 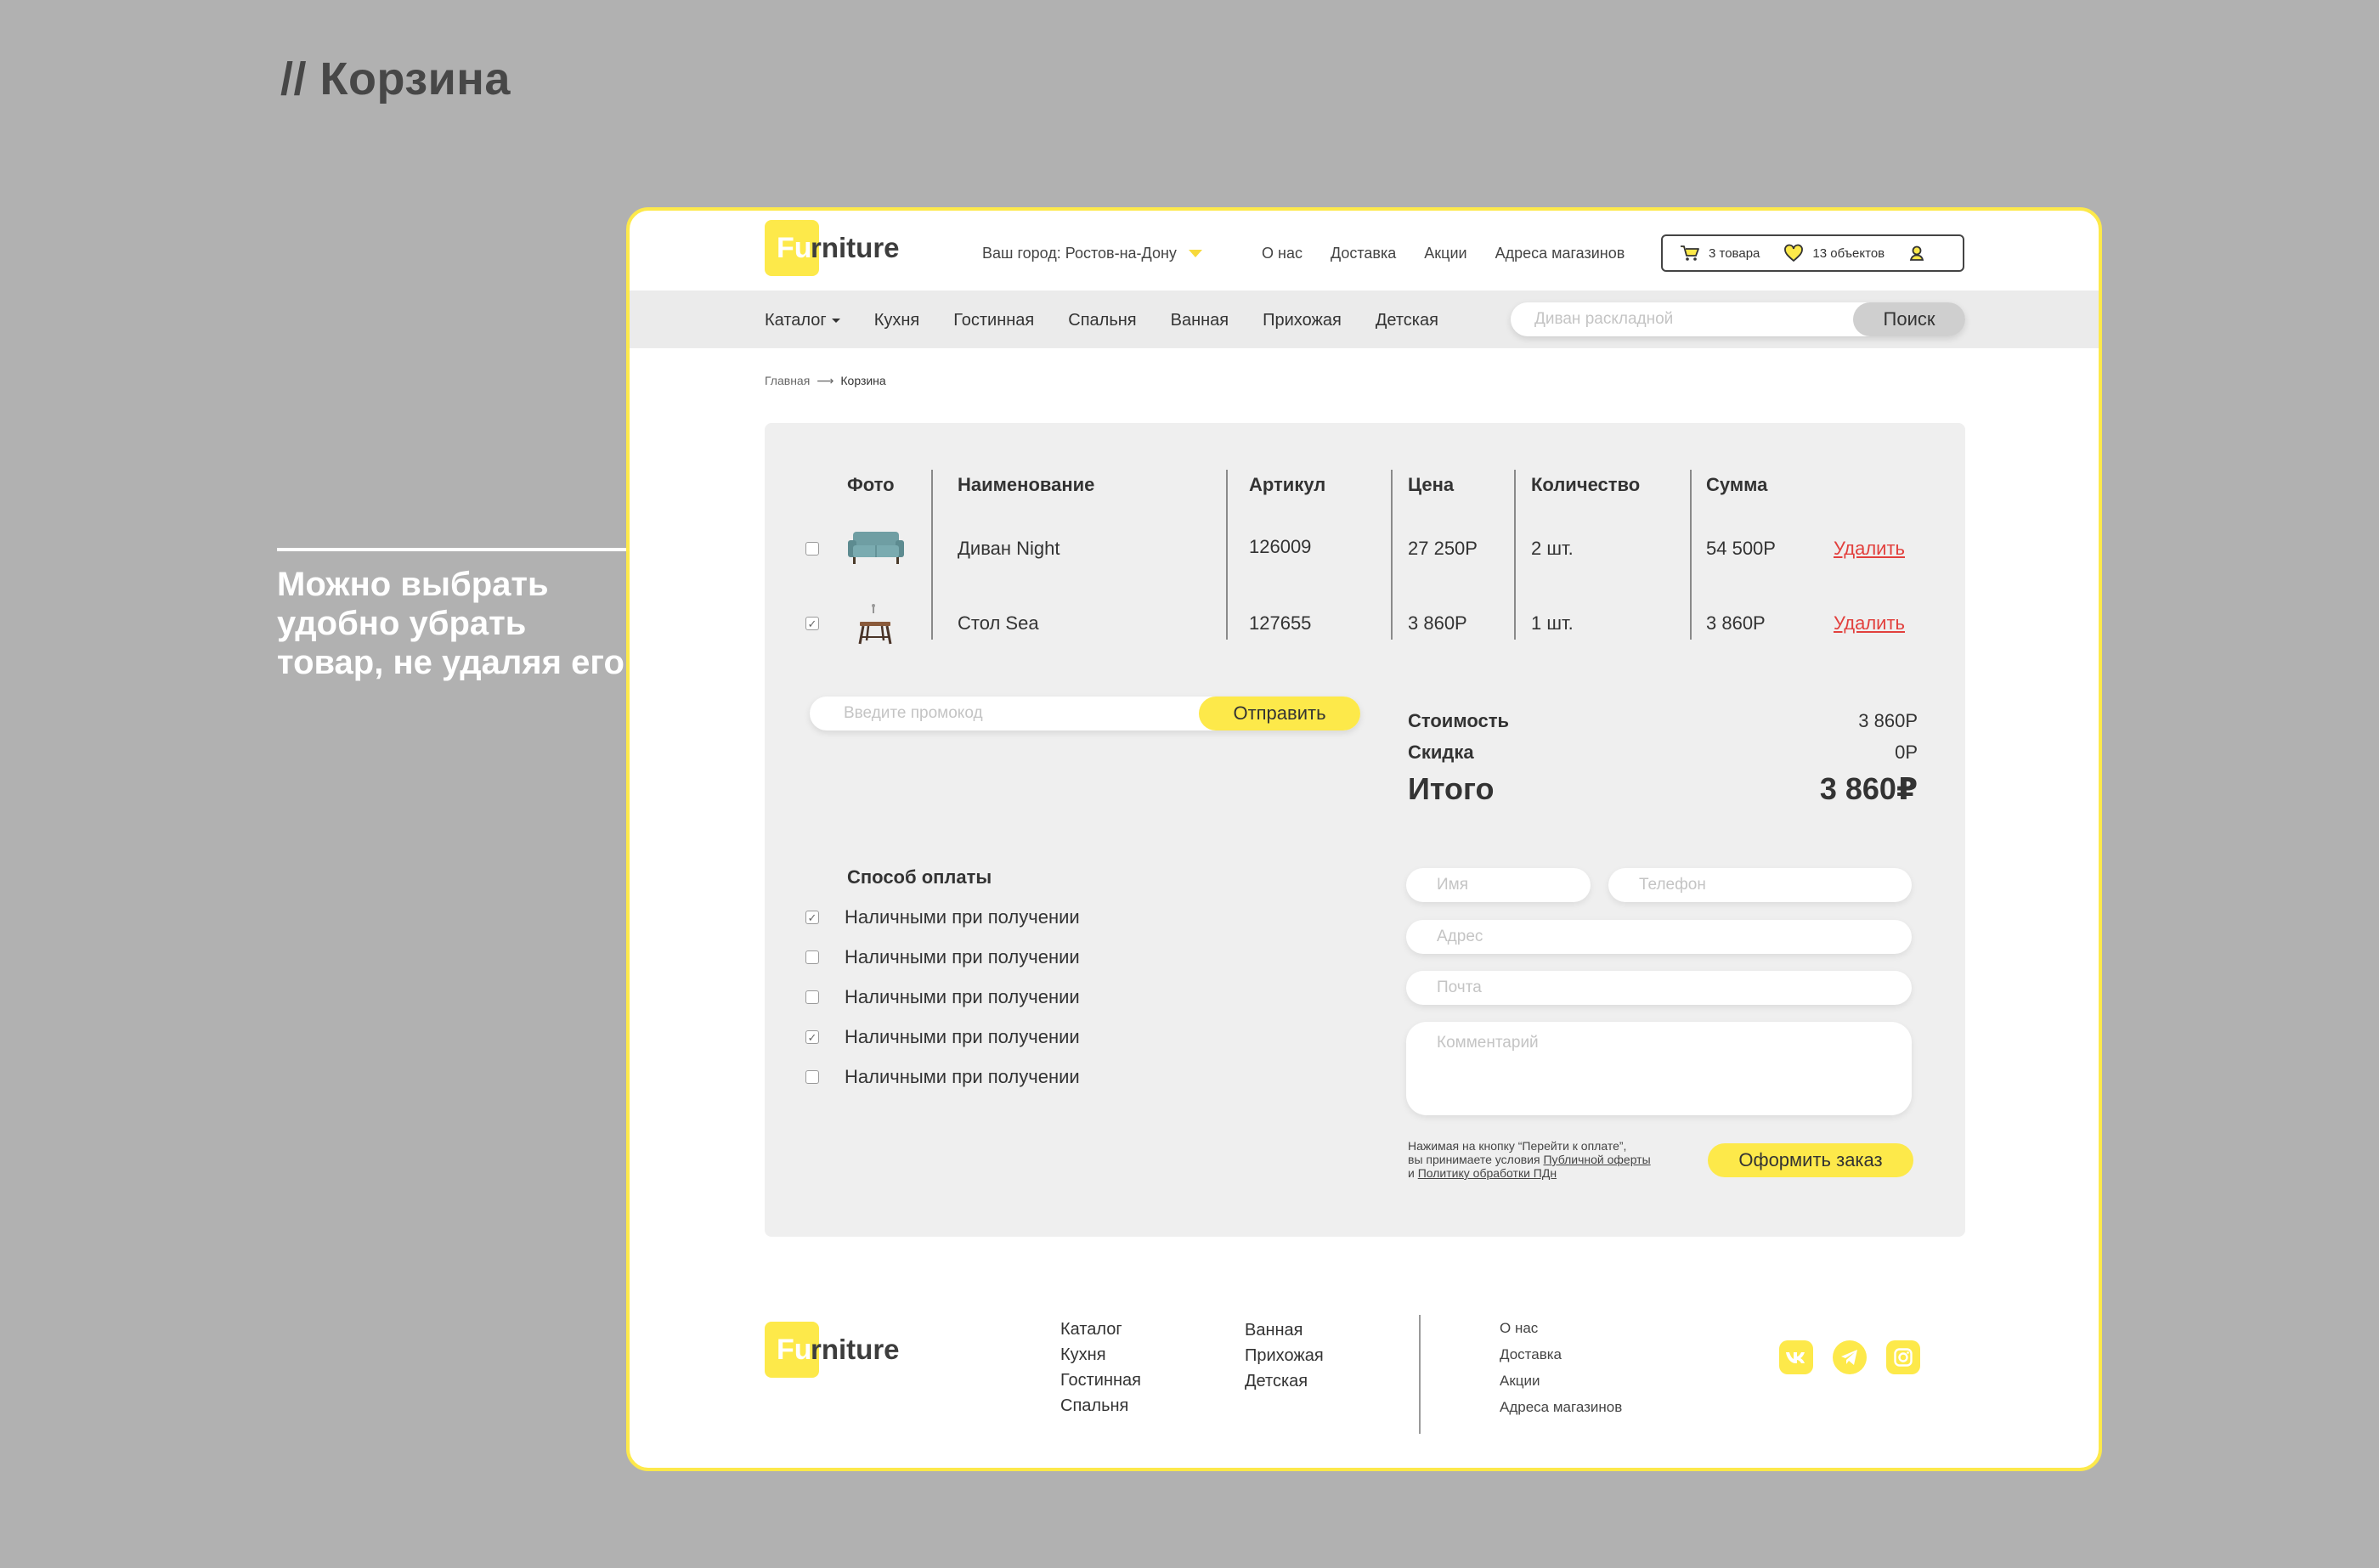 I want to click on telegram-icon, so click(x=1850, y=1357).